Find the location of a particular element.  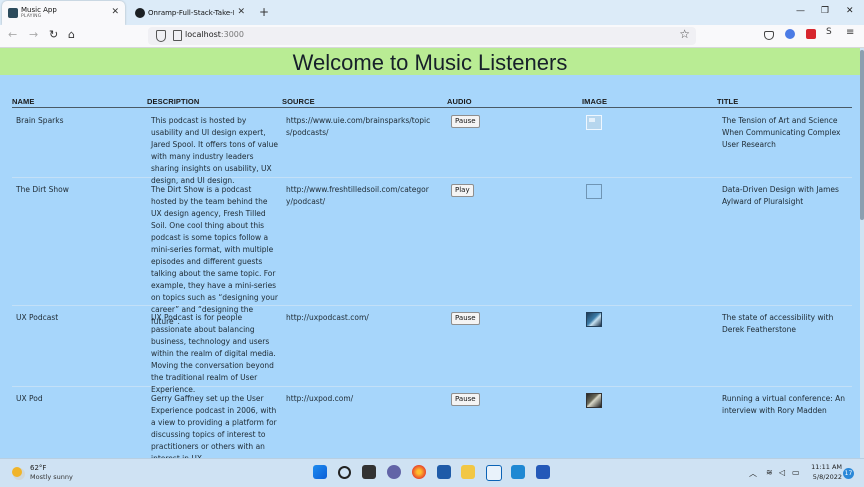

tab-title: Music App is located at coordinates (39, 10).